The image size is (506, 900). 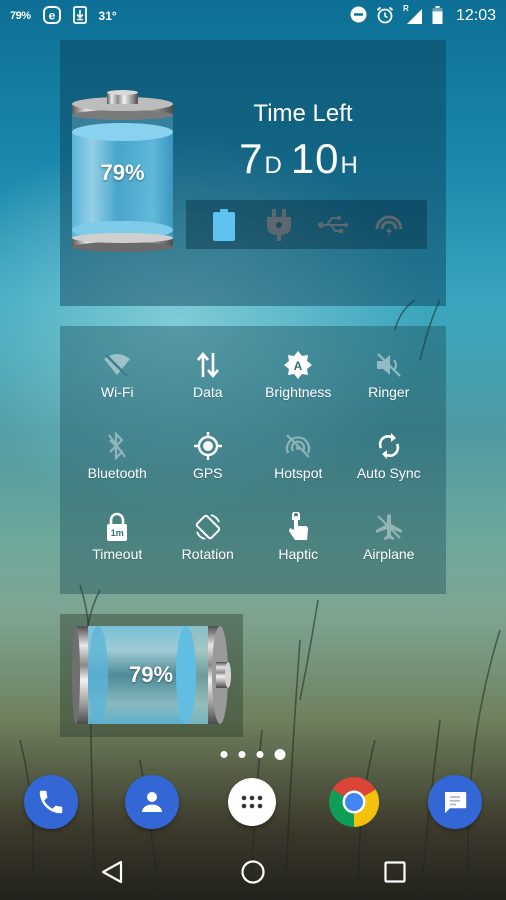 What do you see at coordinates (334, 225) in the screenshot?
I see `usb-icon` at bounding box center [334, 225].